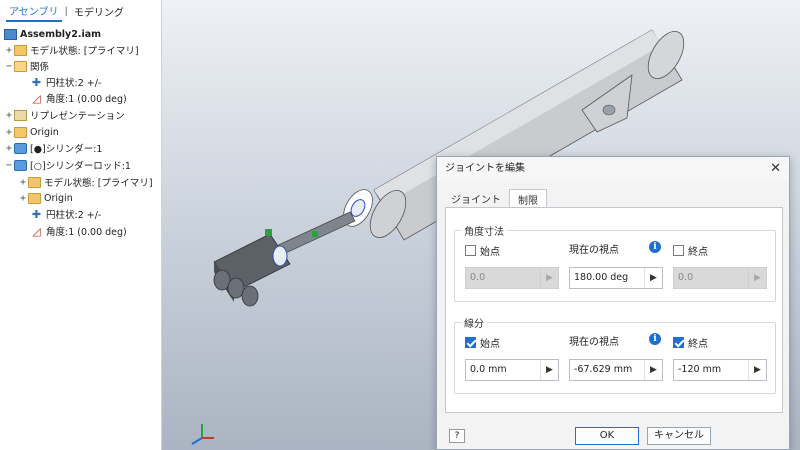  What do you see at coordinates (613, 169) in the screenshot?
I see `dialog-titlebar: ジョイントを編集 ✕` at bounding box center [613, 169].